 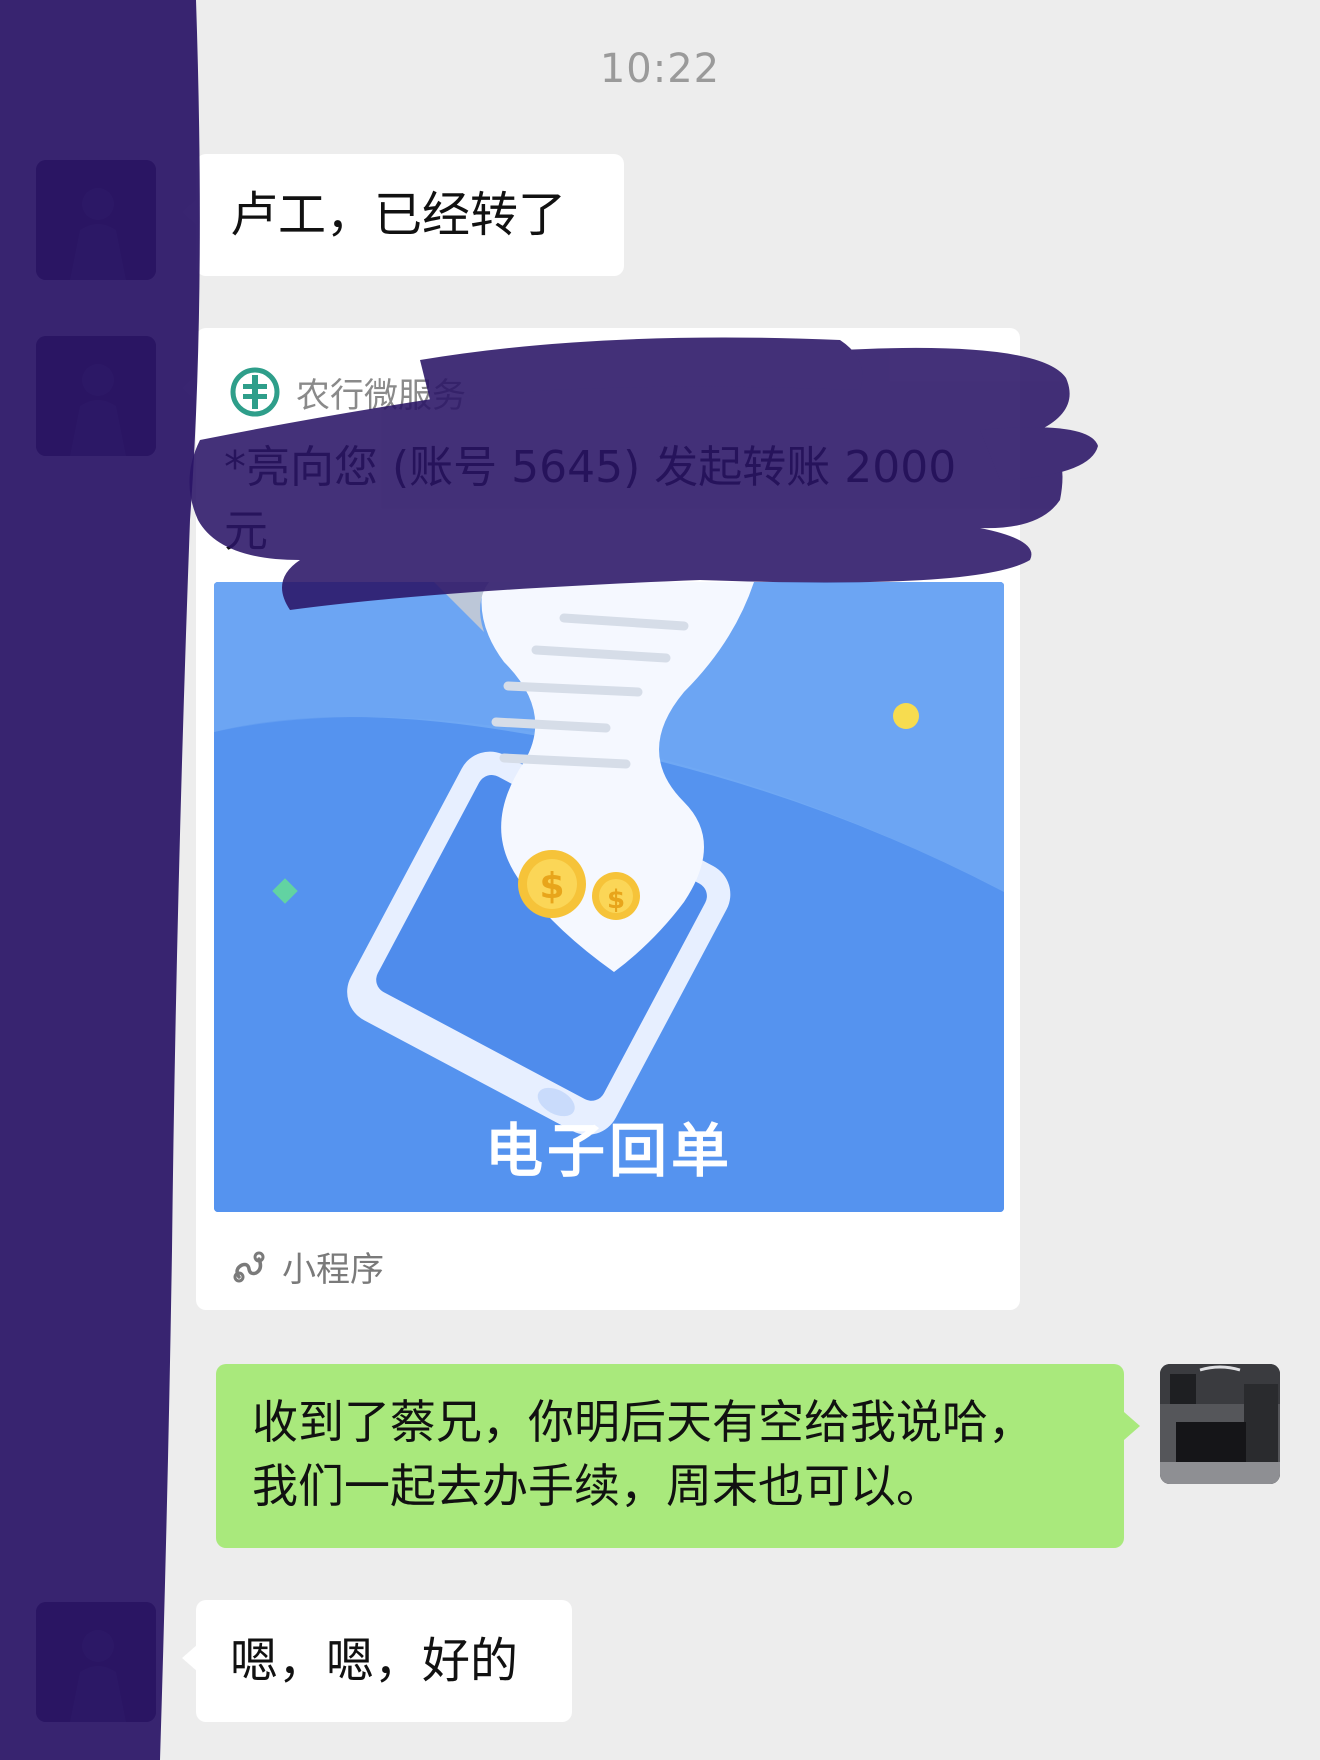 I want to click on card-source: 农行微服务, so click(x=348, y=392).